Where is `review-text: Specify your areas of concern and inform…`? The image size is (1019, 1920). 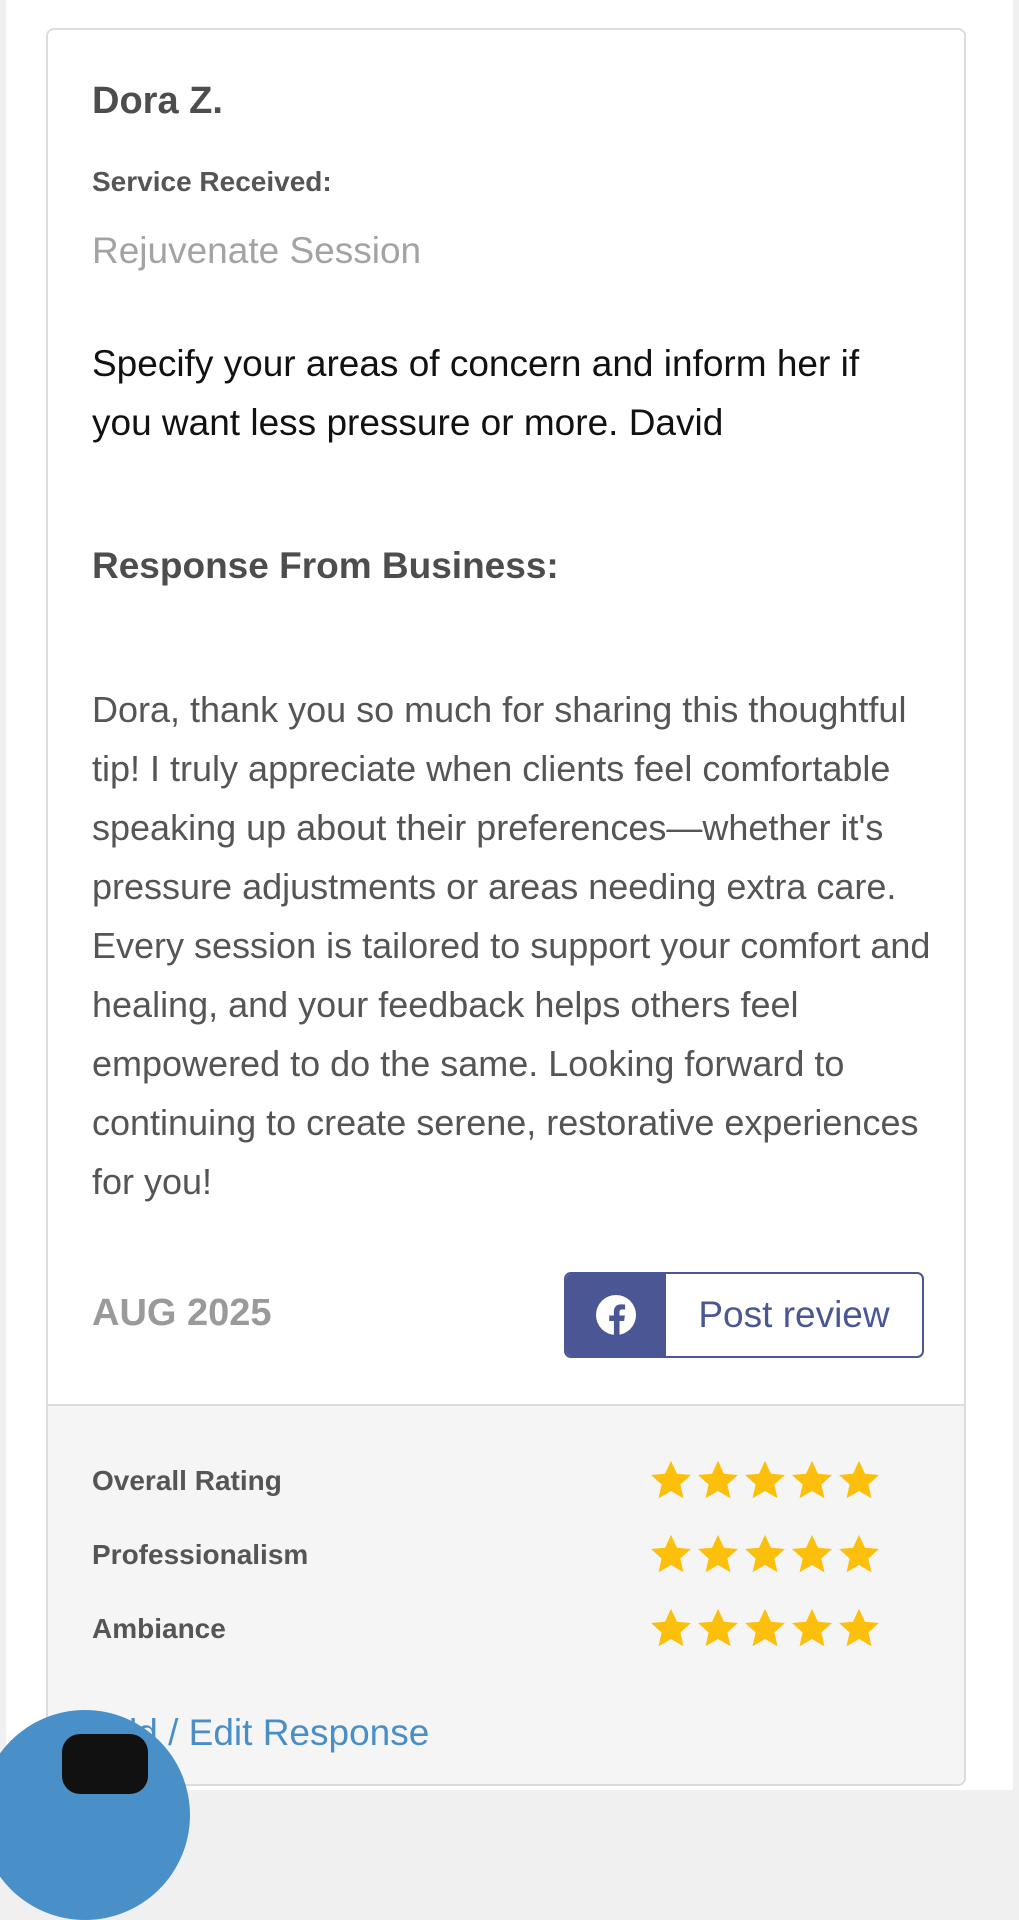 review-text: Specify your areas of concern and inform… is located at coordinates (476, 393).